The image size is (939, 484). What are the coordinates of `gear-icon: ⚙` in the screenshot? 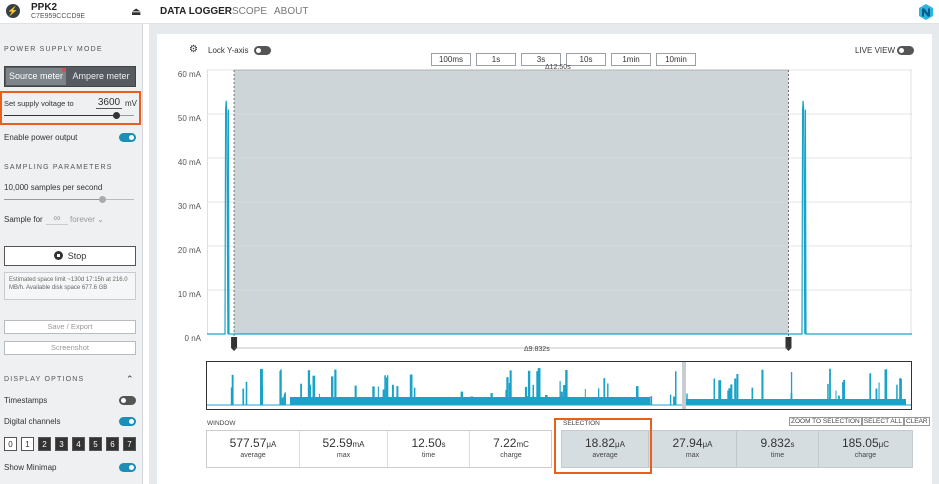 It's located at (193, 49).